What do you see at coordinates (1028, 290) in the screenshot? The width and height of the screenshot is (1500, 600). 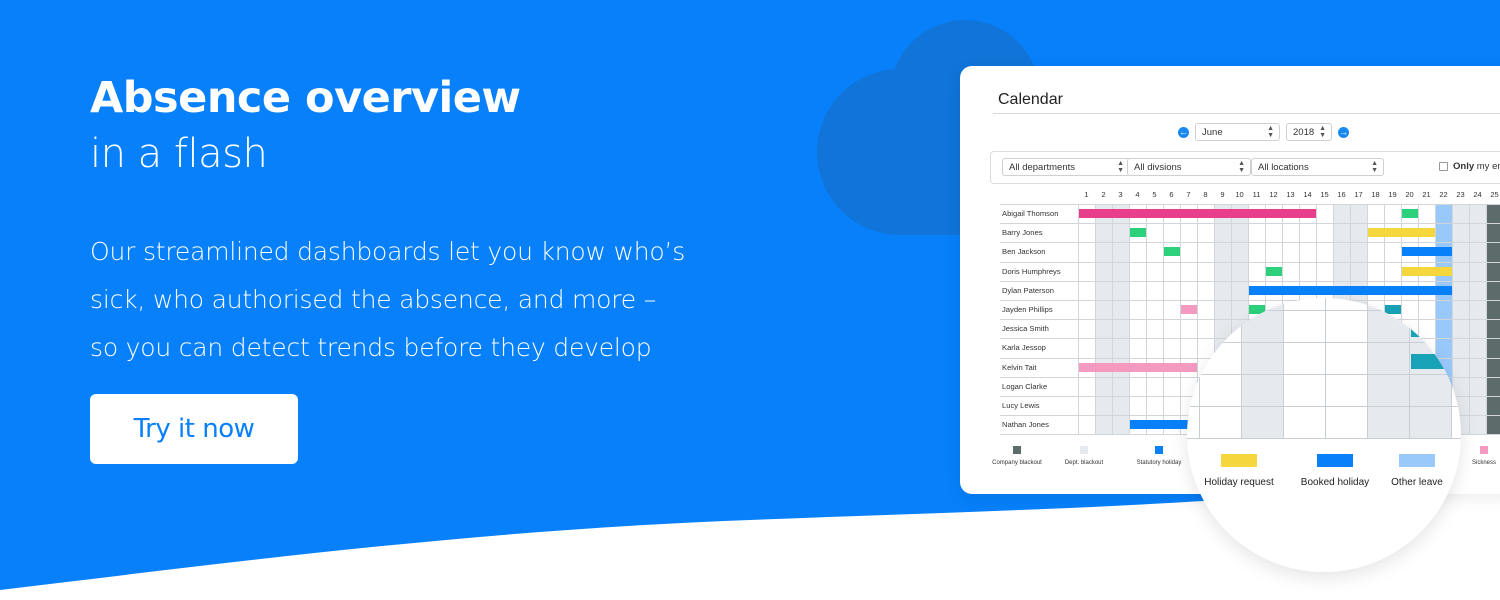 I see `employee-name: Dylan Paterson` at bounding box center [1028, 290].